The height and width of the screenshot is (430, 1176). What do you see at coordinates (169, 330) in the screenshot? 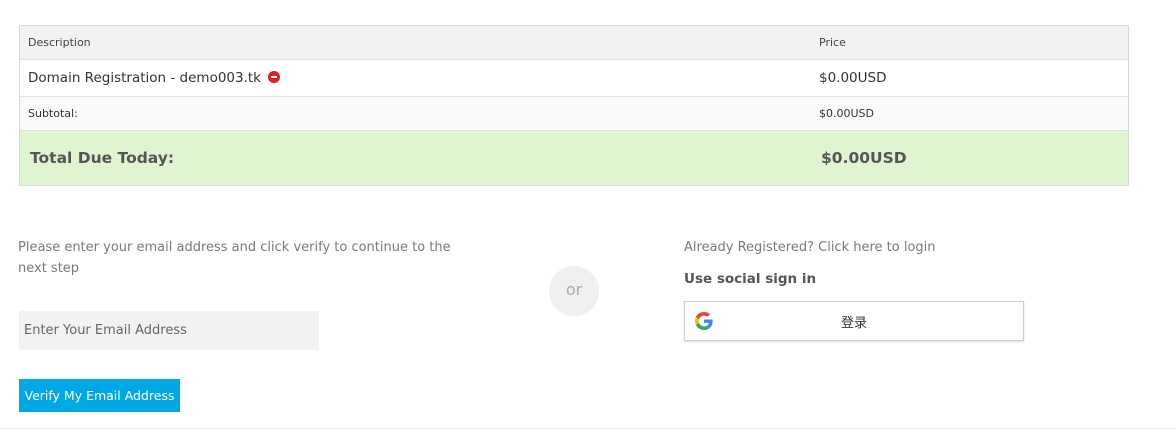
I see `email-field` at bounding box center [169, 330].